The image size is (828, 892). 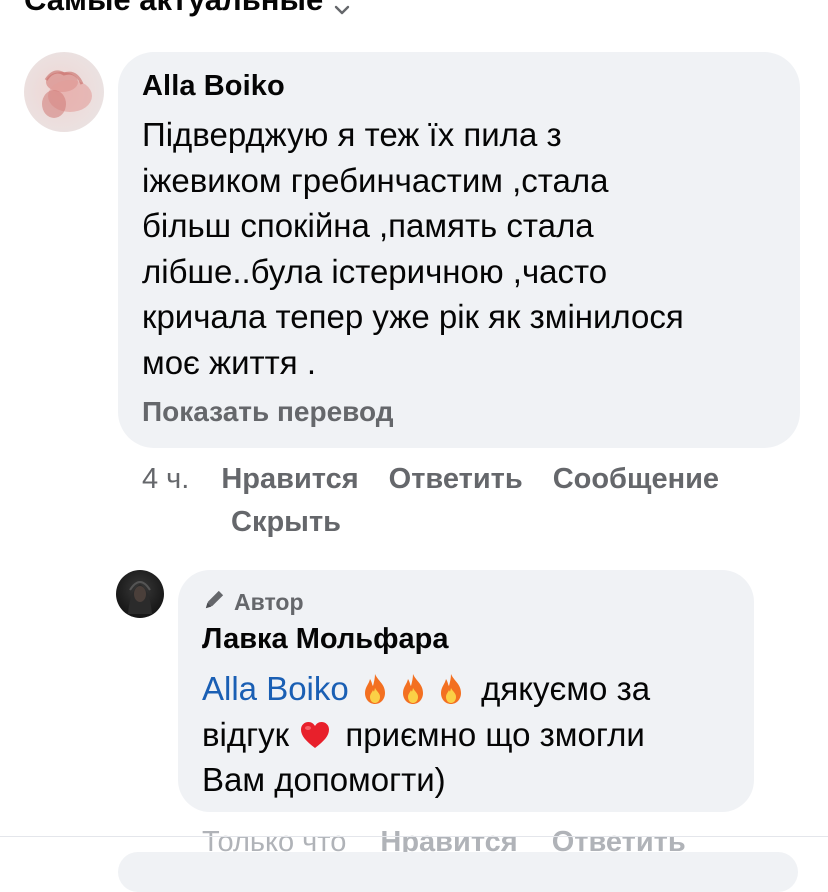 What do you see at coordinates (215, 602) in the screenshot?
I see `pencil-icon` at bounding box center [215, 602].